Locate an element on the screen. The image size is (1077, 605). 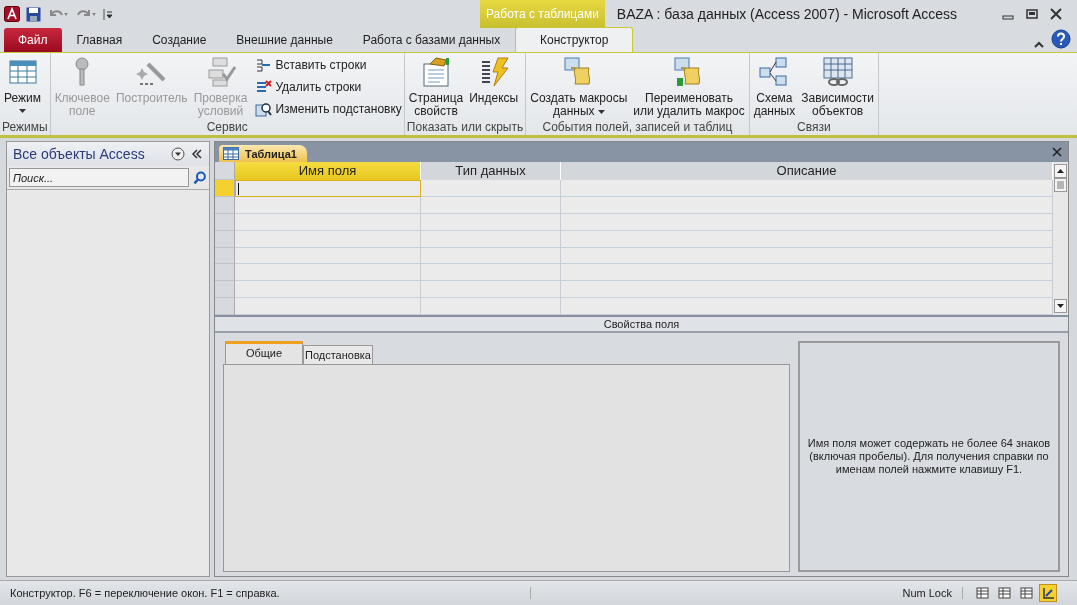
ribbon-button: Вставить строки is located at coordinates (328, 64).